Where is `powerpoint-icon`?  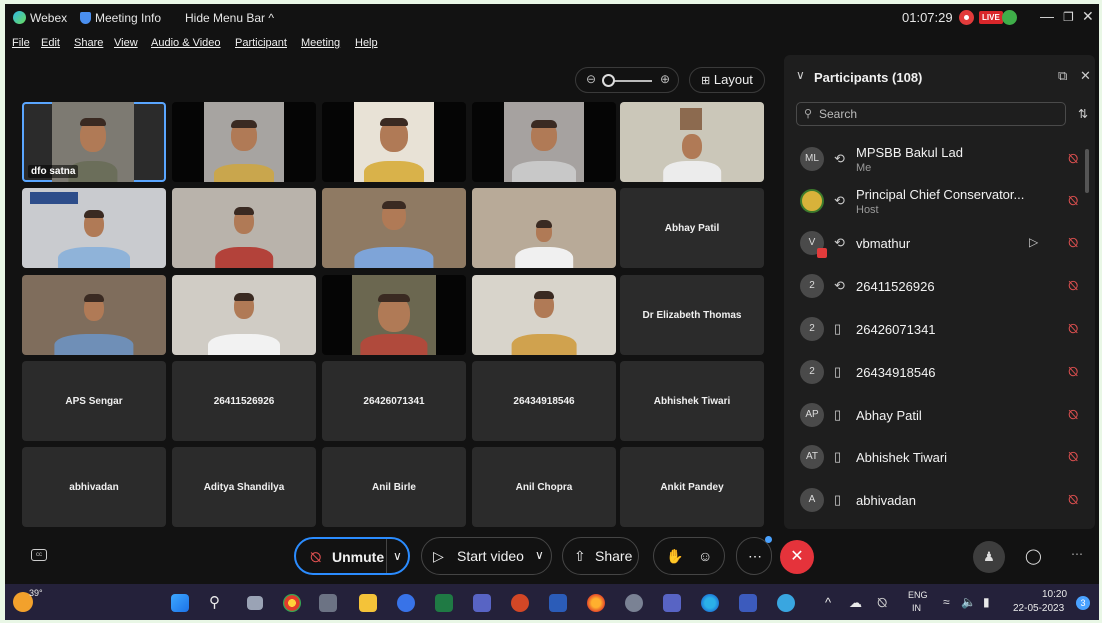
powerpoint-icon is located at coordinates (520, 603).